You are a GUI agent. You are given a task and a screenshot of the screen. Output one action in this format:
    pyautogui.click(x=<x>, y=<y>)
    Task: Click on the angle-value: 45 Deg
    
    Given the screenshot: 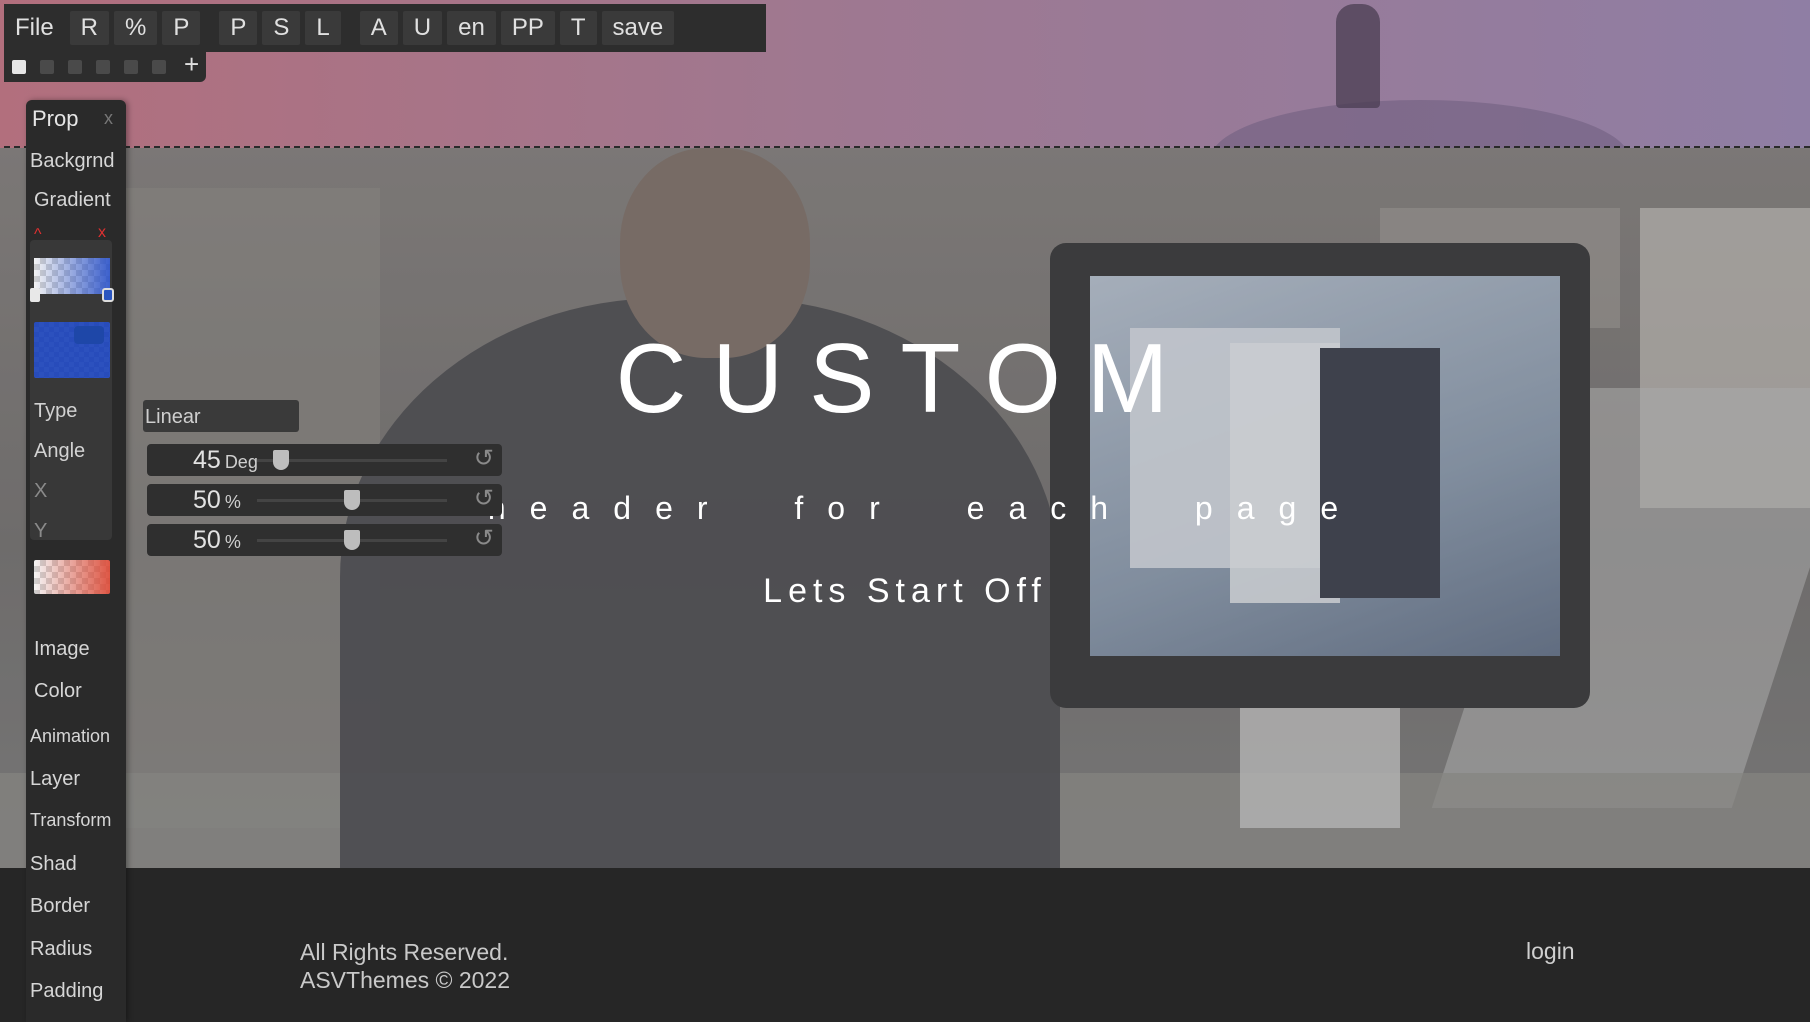 What is the action you would take?
    pyautogui.click(x=225, y=460)
    